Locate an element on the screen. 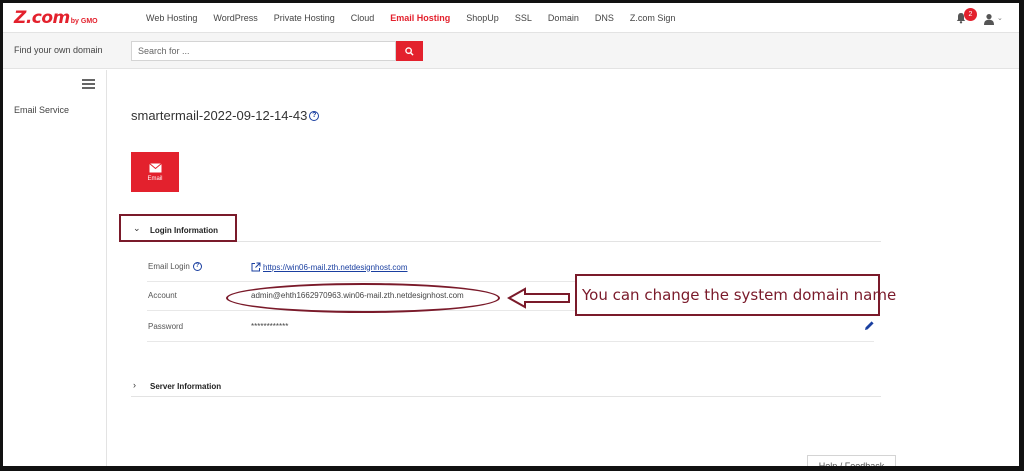 Image resolution: width=1024 pixels, height=471 pixels. page-title: smartermail-2022-09-12-14-43 is located at coordinates (219, 115).